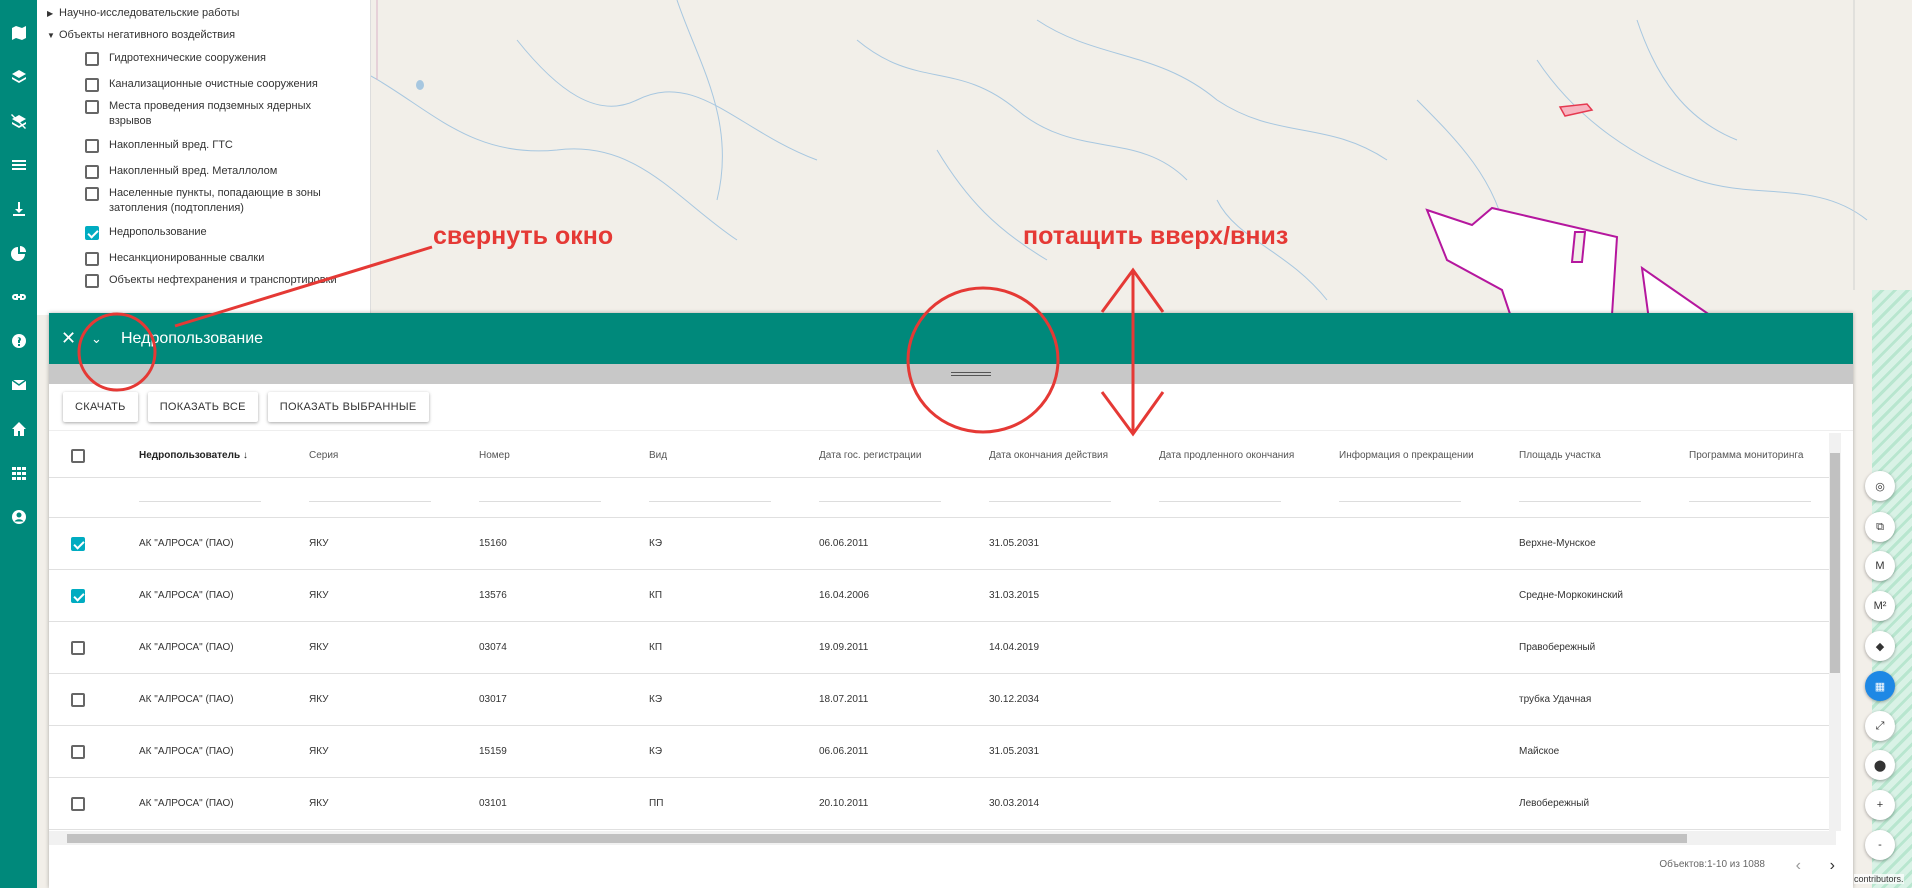 The image size is (1912, 888). Describe the element at coordinates (1880, 566) in the screenshot. I see `measure-length-button: М` at that location.